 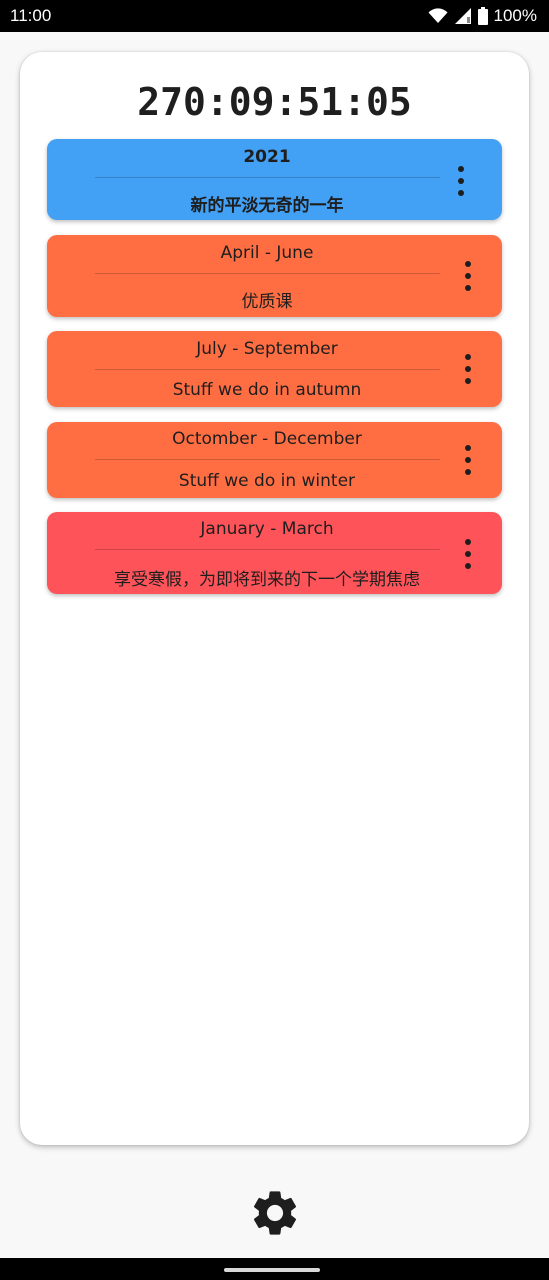 I want to click on list-item-title: April - June, so click(x=267, y=253).